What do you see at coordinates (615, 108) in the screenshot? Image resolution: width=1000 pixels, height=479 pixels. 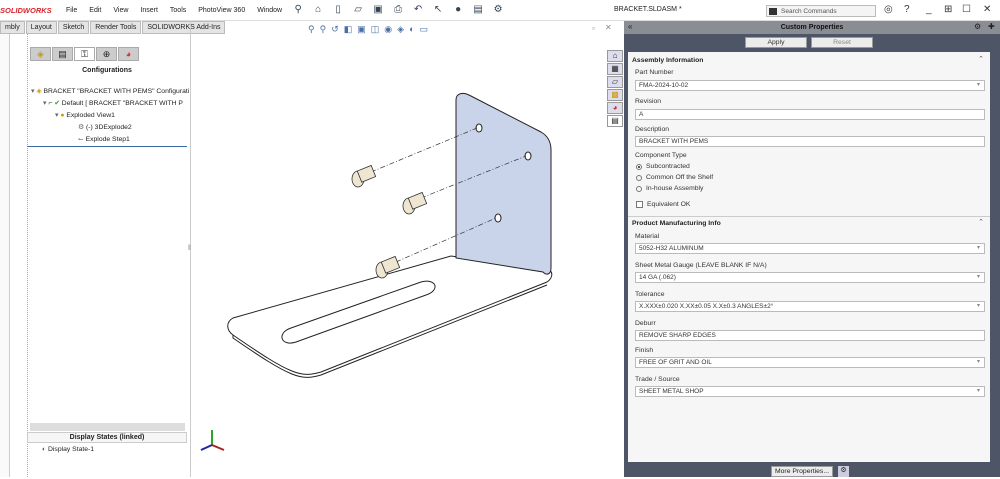 I see `appearances-icon: ◕` at bounding box center [615, 108].